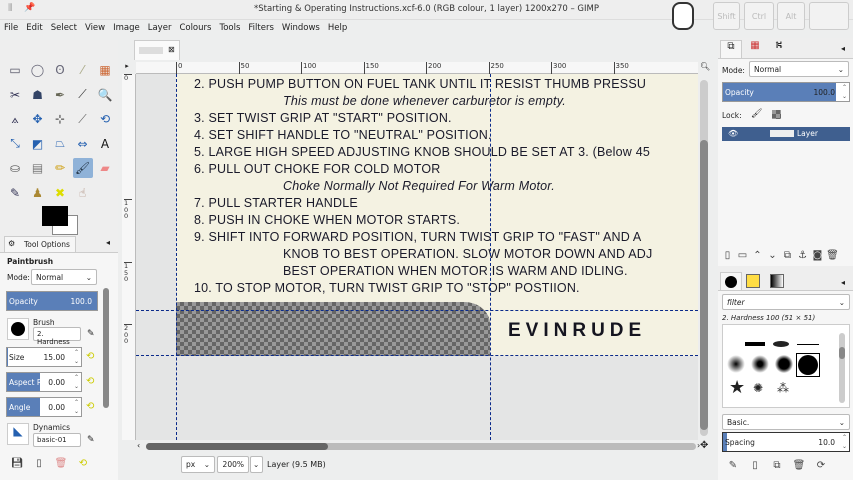 The width and height of the screenshot is (853, 480). Describe the element at coordinates (742, 255) in the screenshot. I see `new-group-icon: ▭` at that location.